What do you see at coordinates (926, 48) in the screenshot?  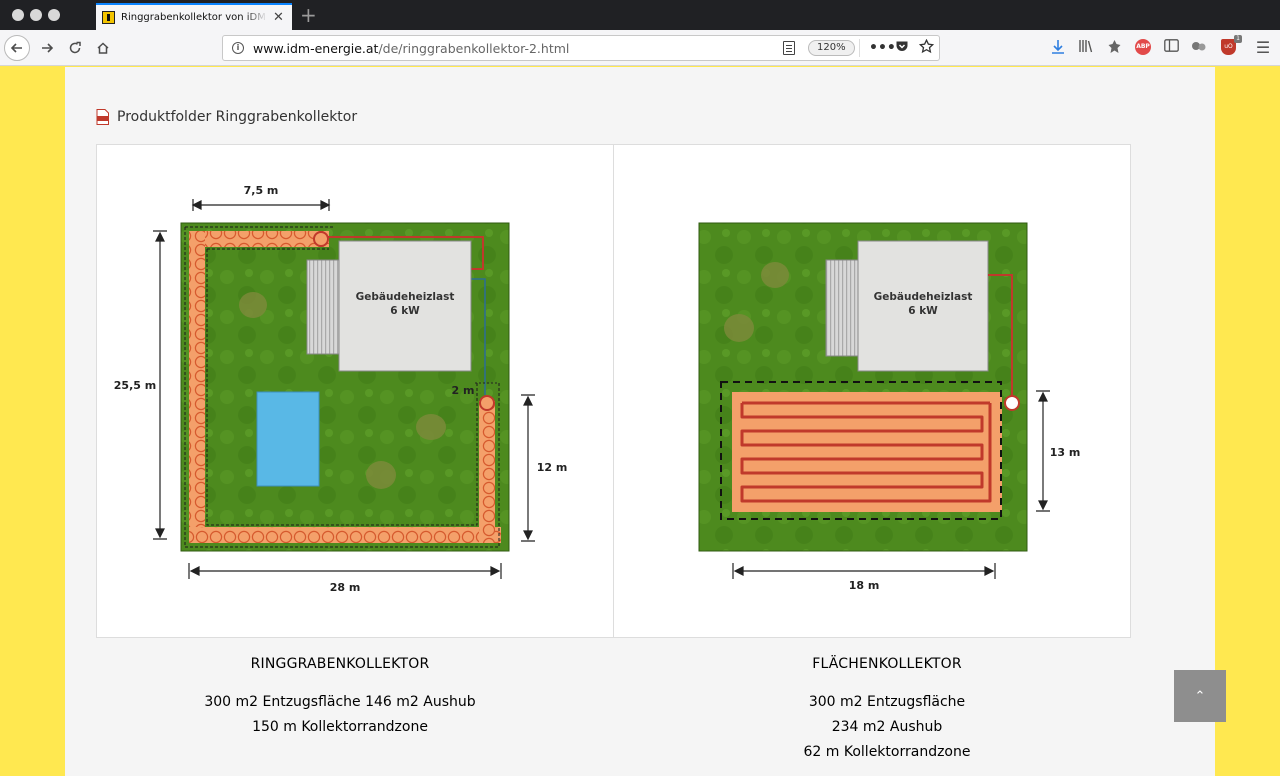 I see `bookmark-star-icon` at bounding box center [926, 48].